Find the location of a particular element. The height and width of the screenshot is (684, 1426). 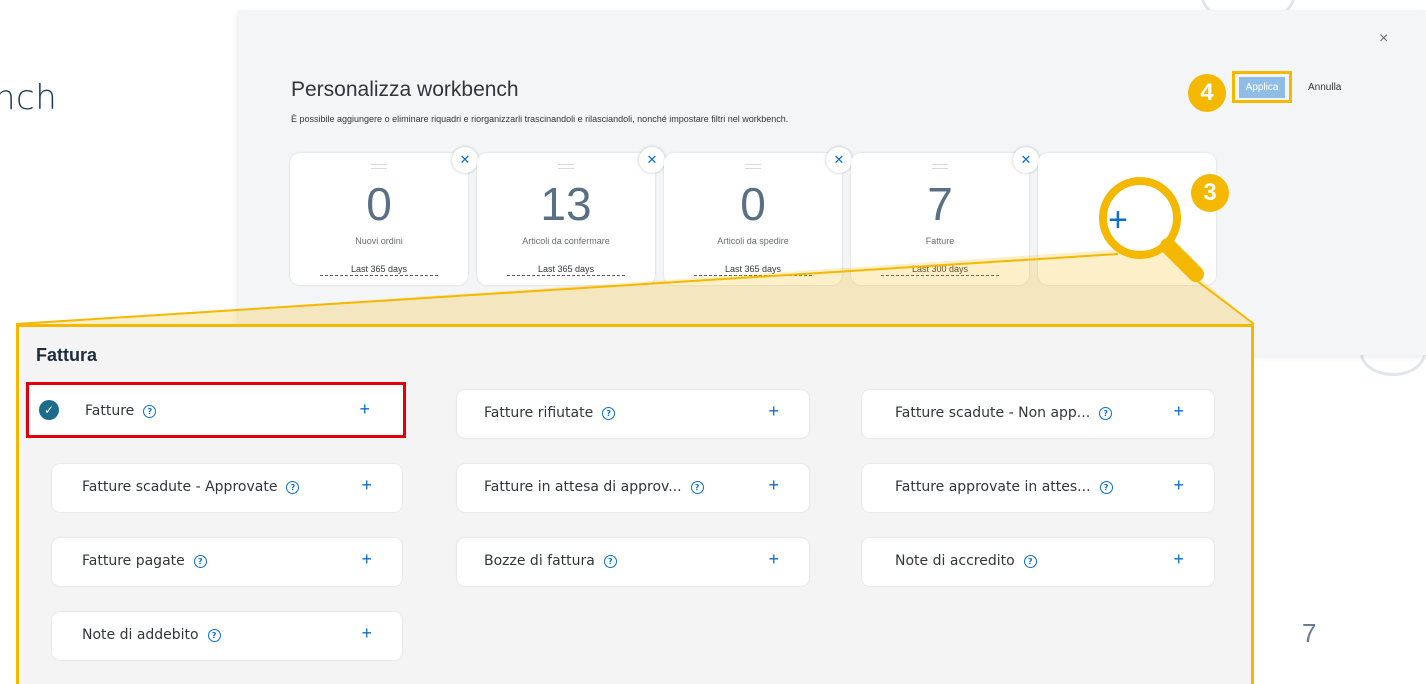

item-label: Fatture? is located at coordinates (121, 411).